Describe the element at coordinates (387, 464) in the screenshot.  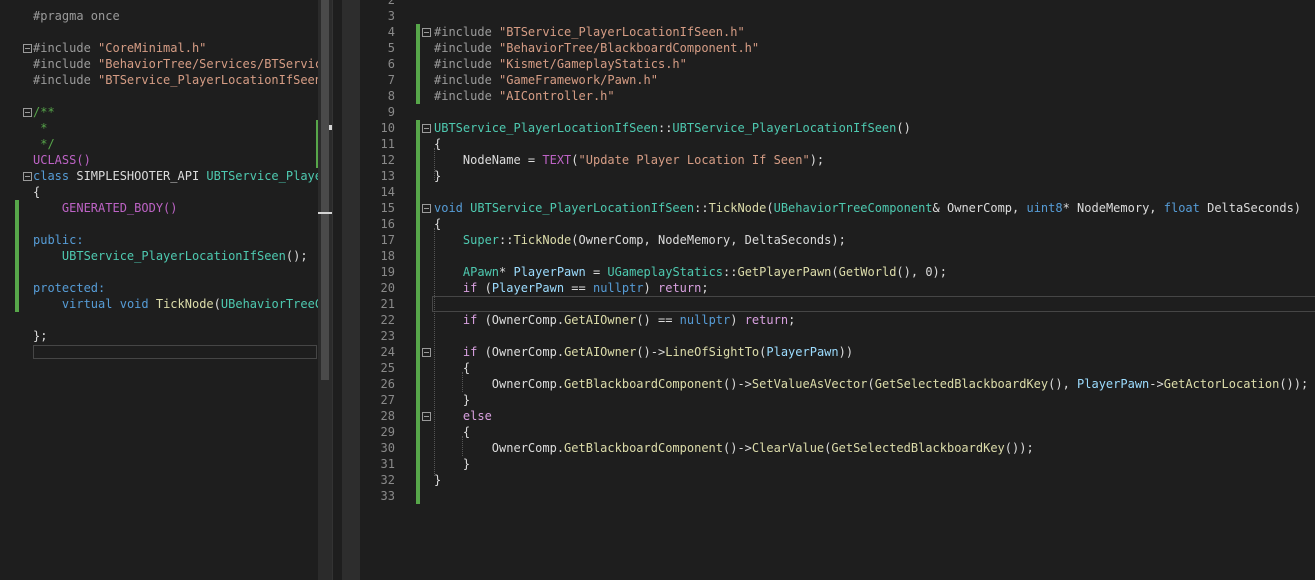
I see `line-number: 31` at that location.